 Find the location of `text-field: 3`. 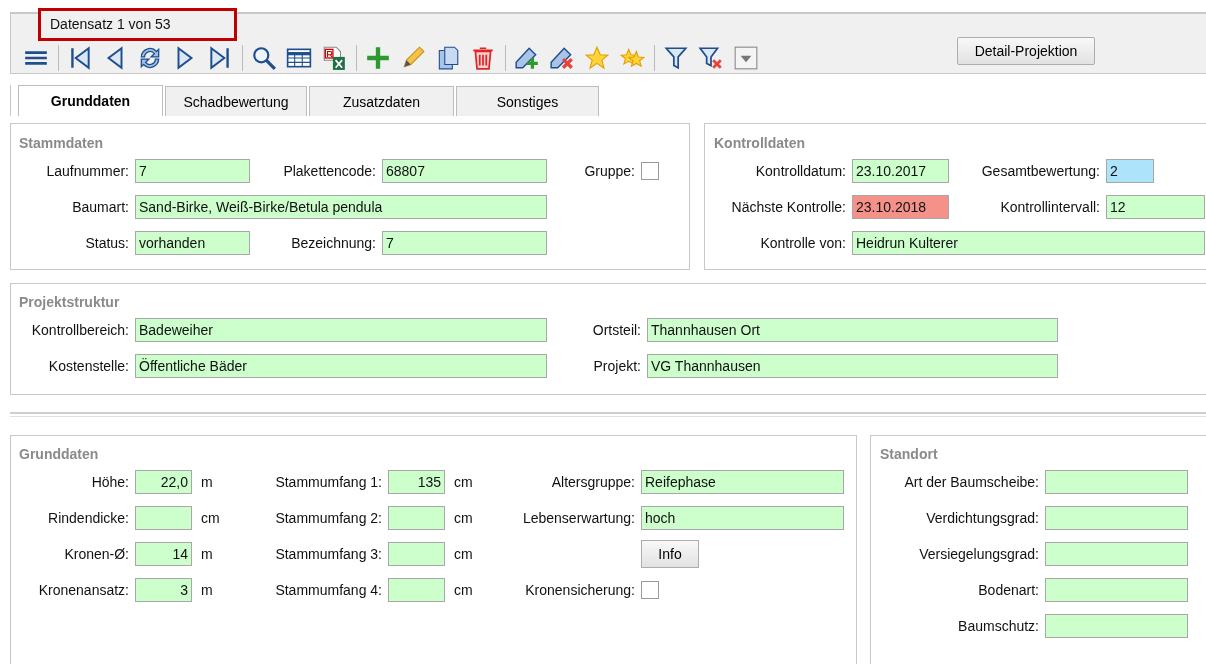

text-field: 3 is located at coordinates (163, 590).